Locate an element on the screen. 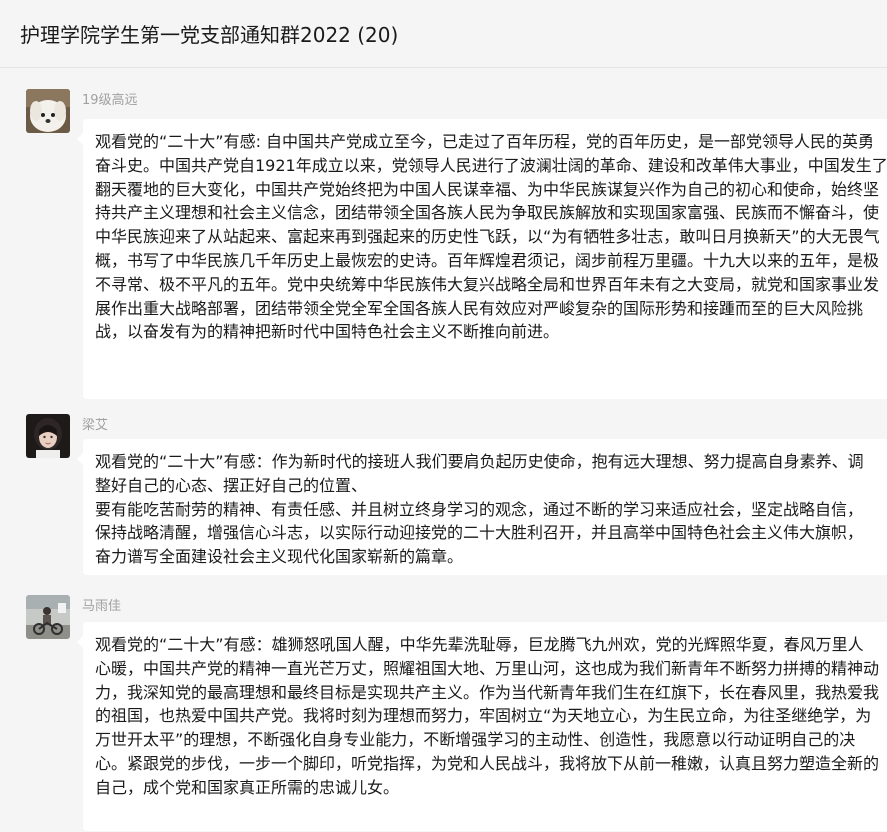  group-title: 护理学院学生第一党支部通知群2022 (20) is located at coordinates (209, 35).